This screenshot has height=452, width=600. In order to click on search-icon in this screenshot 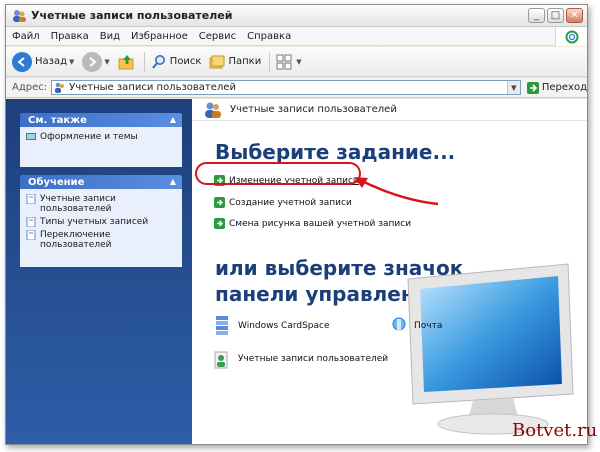, I will do `click(158, 61)`.